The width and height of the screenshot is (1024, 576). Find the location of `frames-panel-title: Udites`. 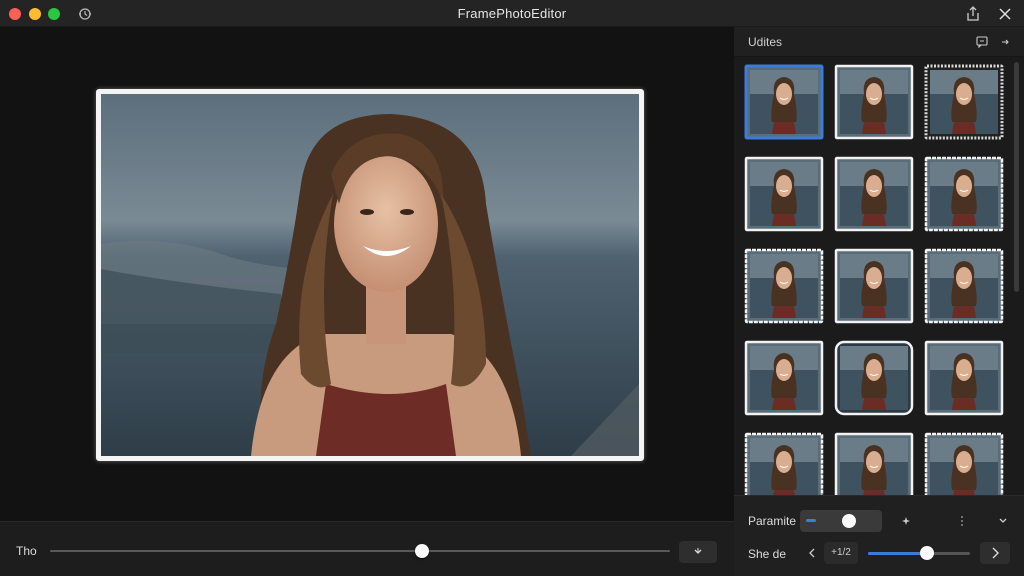

frames-panel-title: Udites is located at coordinates (765, 42).